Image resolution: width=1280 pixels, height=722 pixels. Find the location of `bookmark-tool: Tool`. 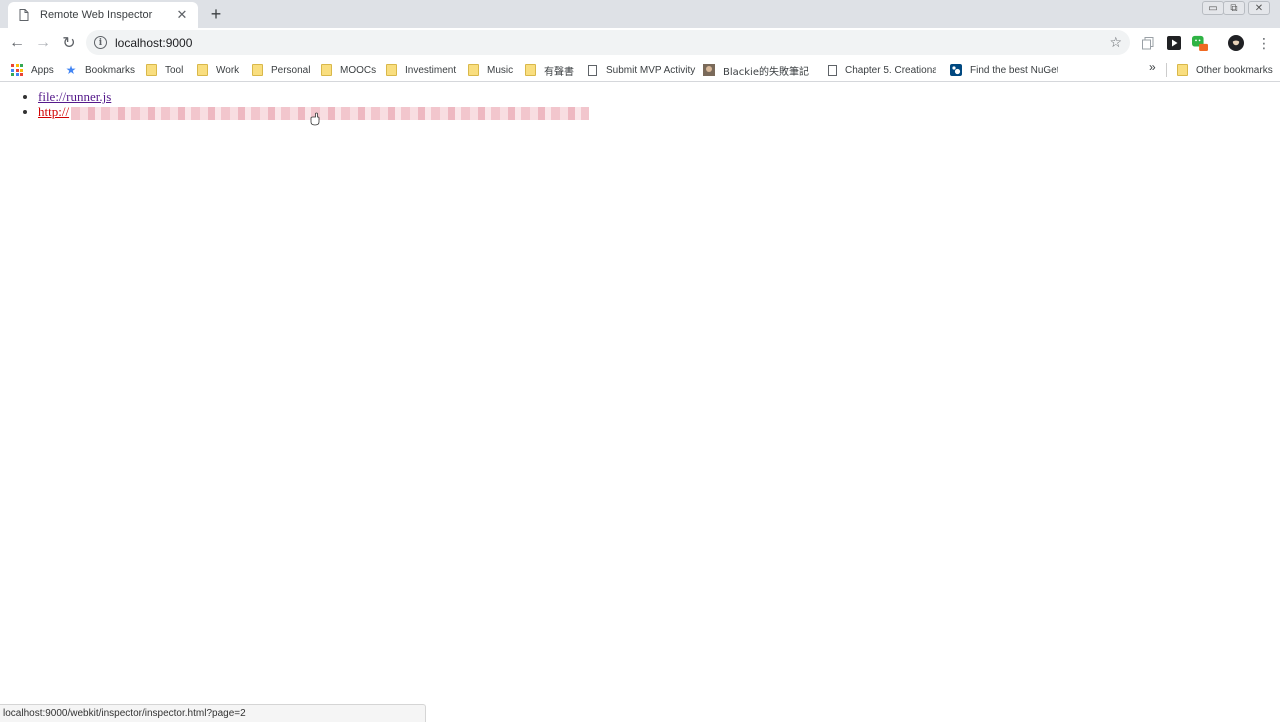

bookmark-tool: Tool is located at coordinates (164, 70).